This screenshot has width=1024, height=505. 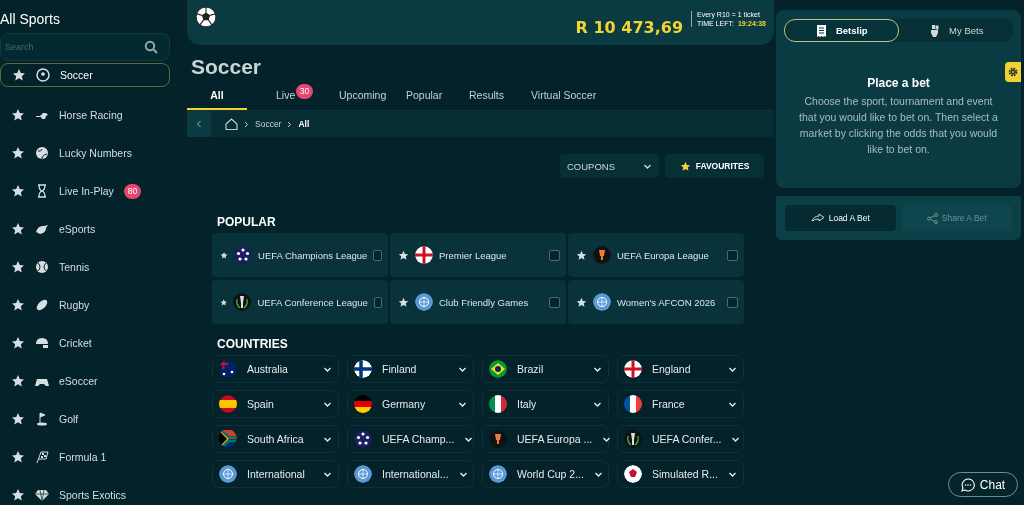 I want to click on sport-item: Formula 1, so click(x=86, y=457).